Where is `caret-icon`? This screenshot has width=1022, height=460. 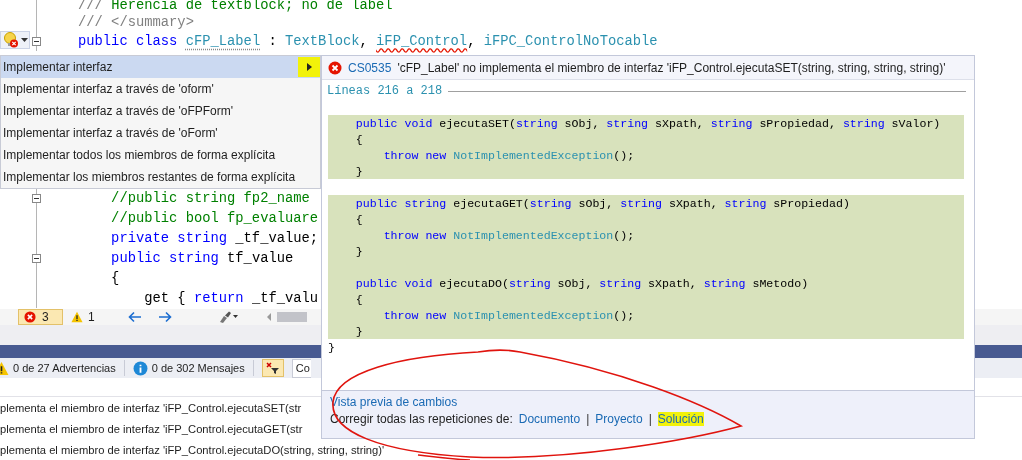 caret-icon is located at coordinates (24, 40).